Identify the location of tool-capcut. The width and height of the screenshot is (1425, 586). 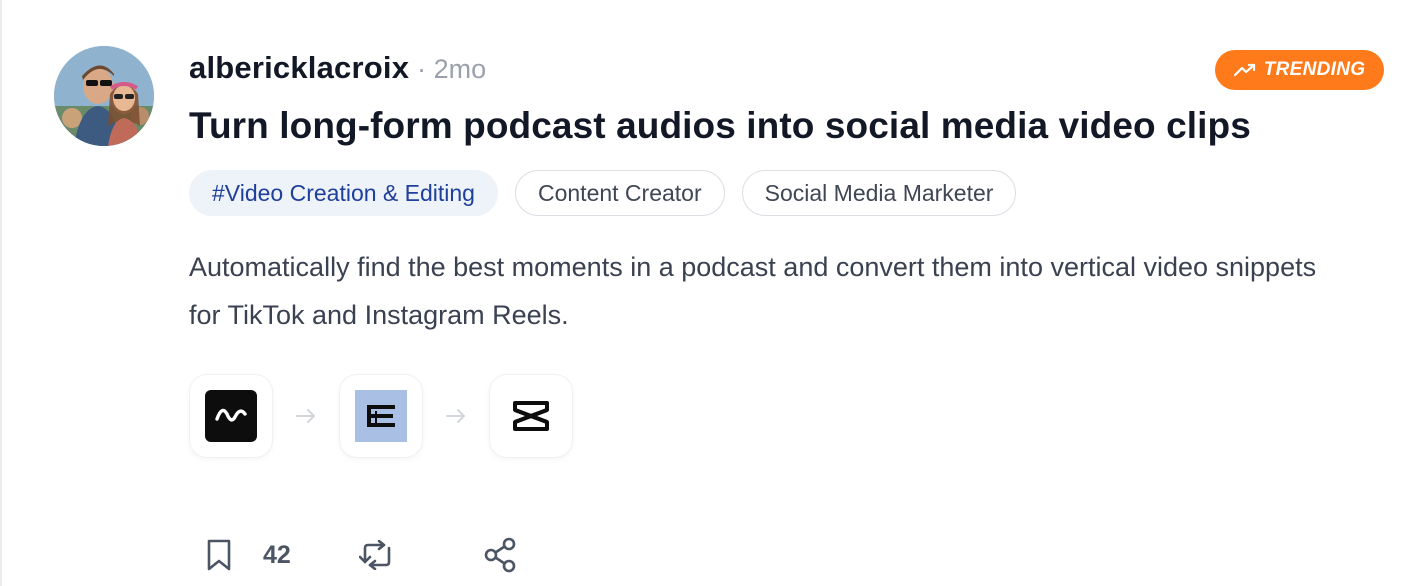
(531, 416).